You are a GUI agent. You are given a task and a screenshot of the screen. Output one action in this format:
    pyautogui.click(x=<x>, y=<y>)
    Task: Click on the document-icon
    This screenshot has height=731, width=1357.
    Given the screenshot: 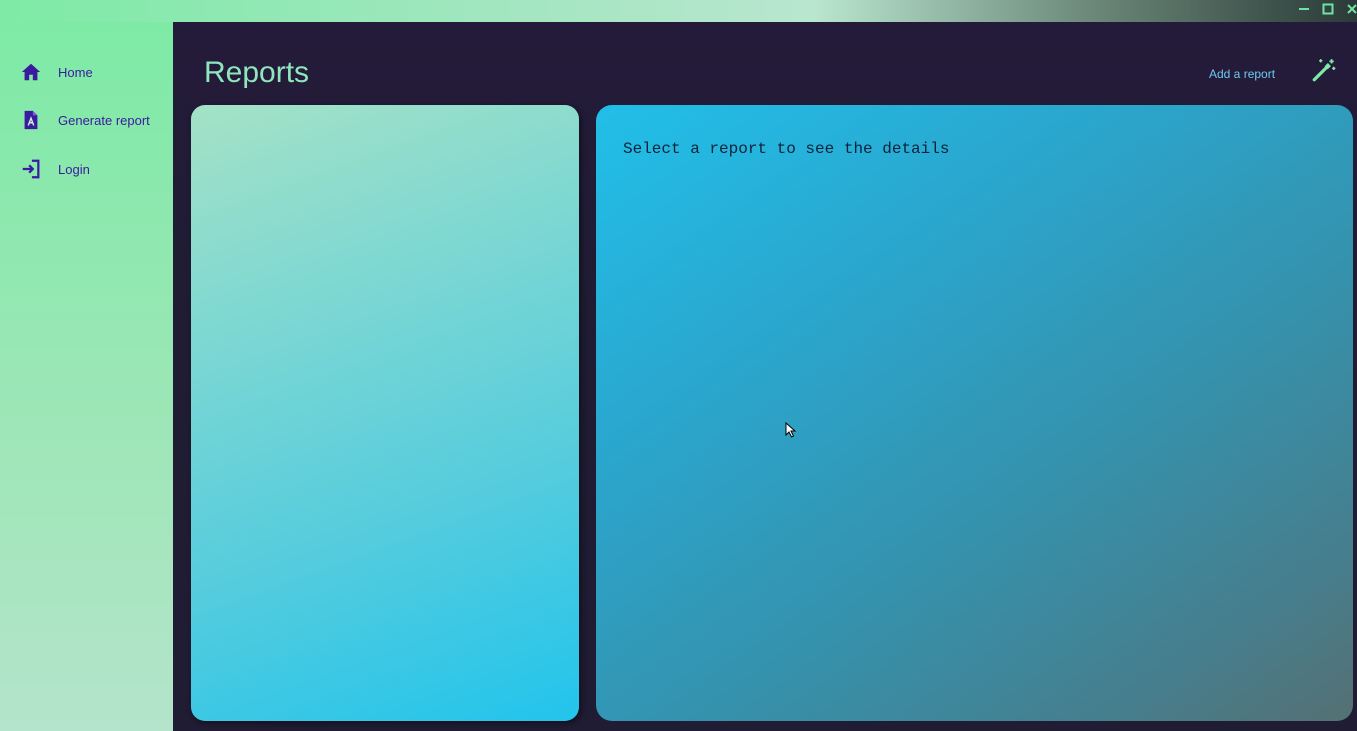 What is the action you would take?
    pyautogui.click(x=31, y=120)
    